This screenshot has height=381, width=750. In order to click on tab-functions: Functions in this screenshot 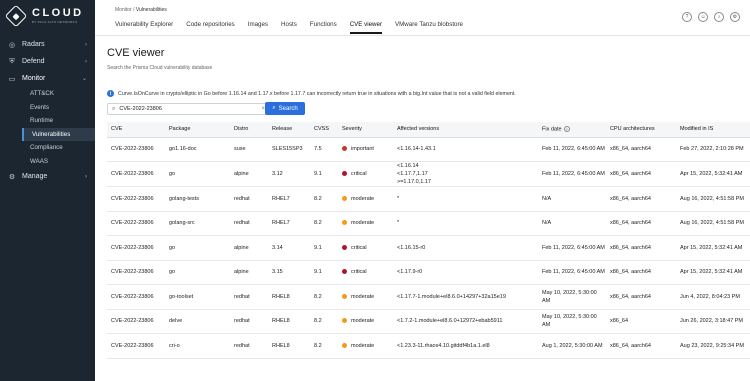, I will do `click(323, 27)`.